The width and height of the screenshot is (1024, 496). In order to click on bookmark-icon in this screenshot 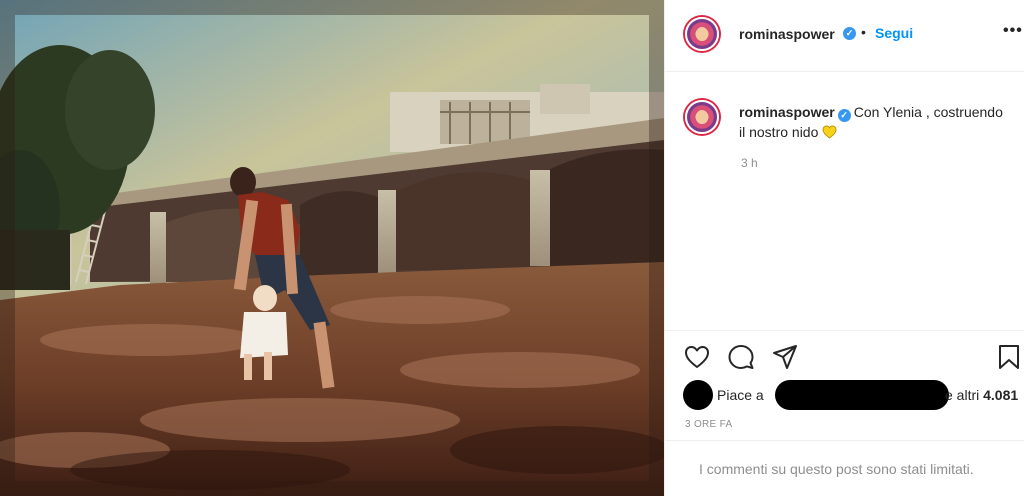, I will do `click(1009, 357)`.